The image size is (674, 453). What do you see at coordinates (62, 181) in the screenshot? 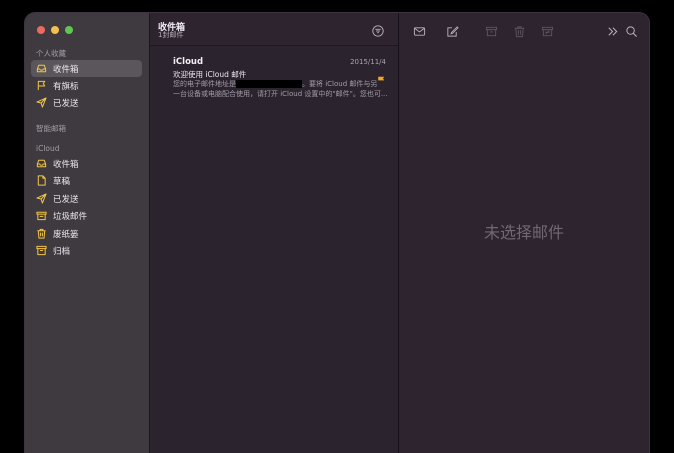
I see `sidebar-item-label: 草稿` at bounding box center [62, 181].